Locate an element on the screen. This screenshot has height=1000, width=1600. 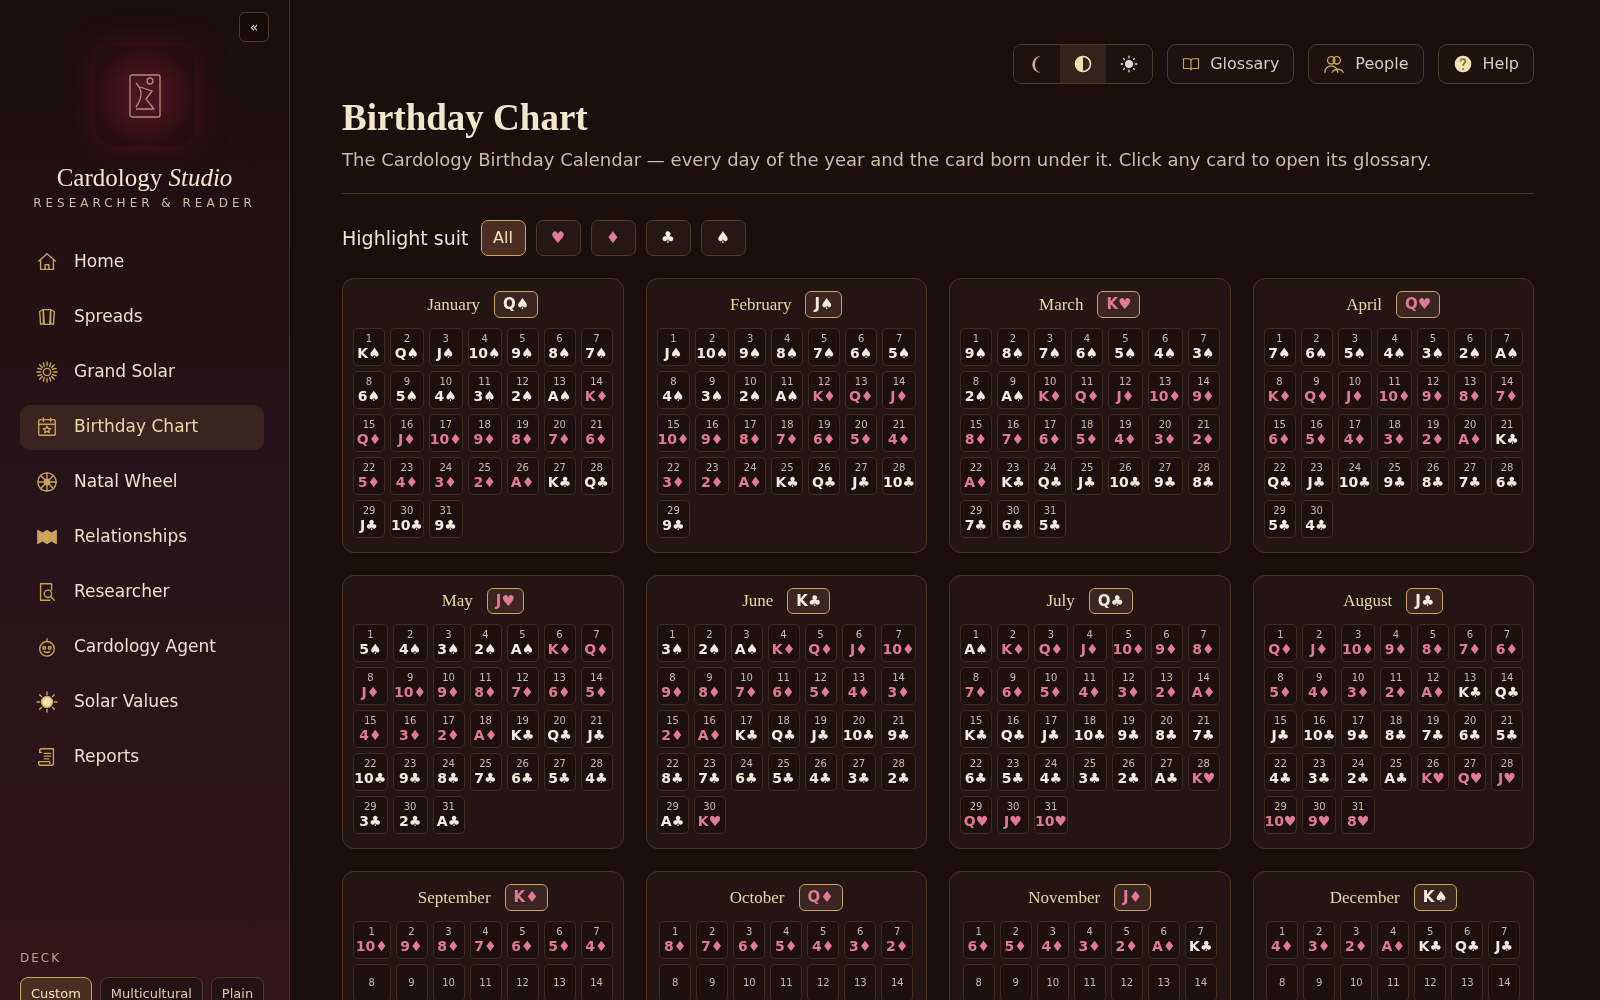
day-cell: 15 K♣ is located at coordinates (976, 729).